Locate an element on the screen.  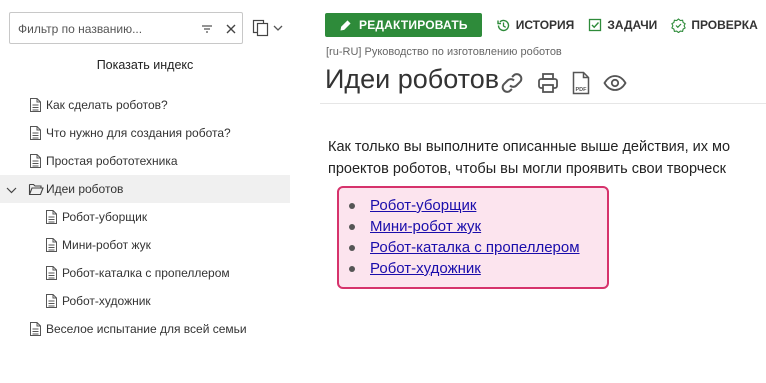
list-item: Робот-каталка с пропеллером is located at coordinates (464, 247).